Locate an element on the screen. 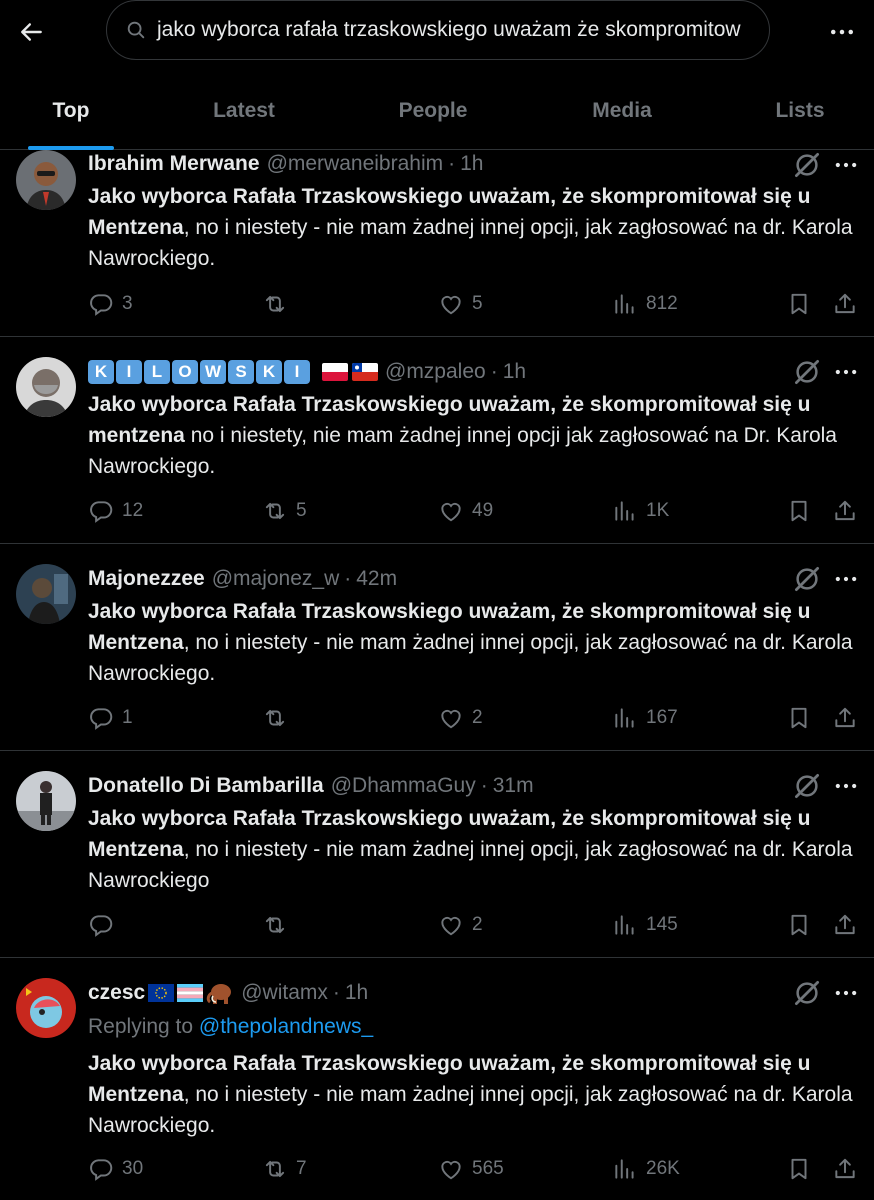 The width and height of the screenshot is (874, 1200). reply-button: 3 is located at coordinates (110, 304).